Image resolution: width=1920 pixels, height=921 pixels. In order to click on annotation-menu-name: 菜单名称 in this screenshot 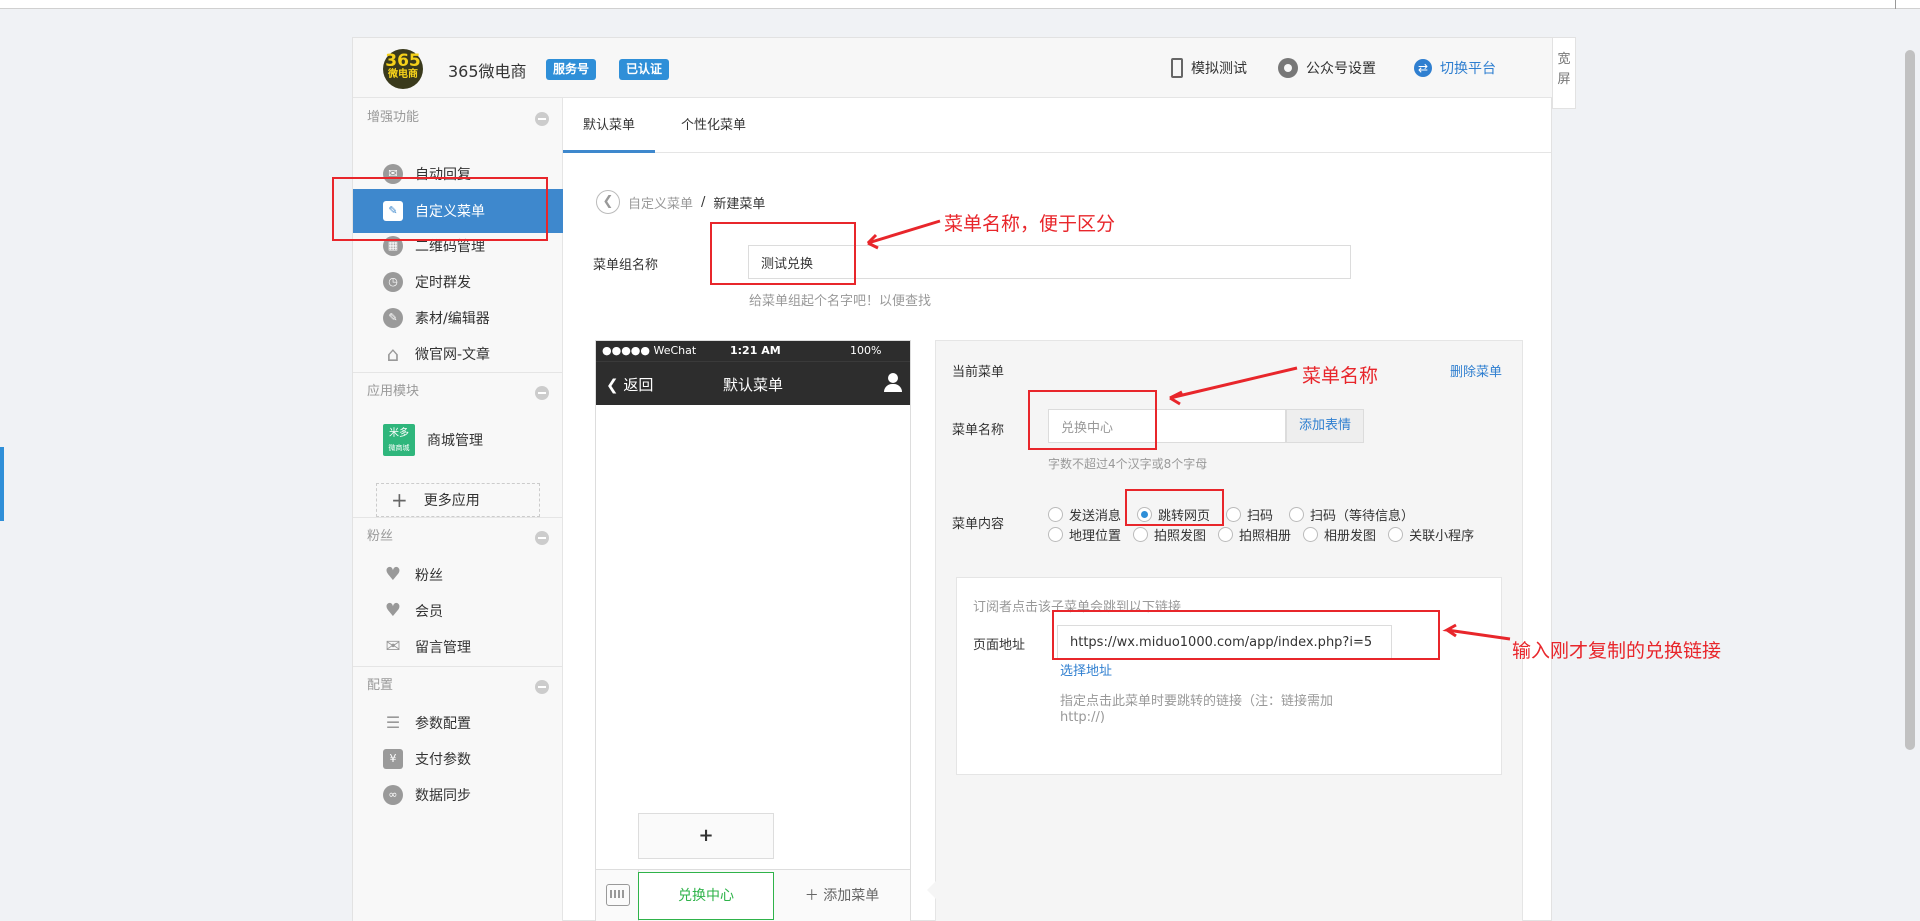, I will do `click(1340, 376)`.